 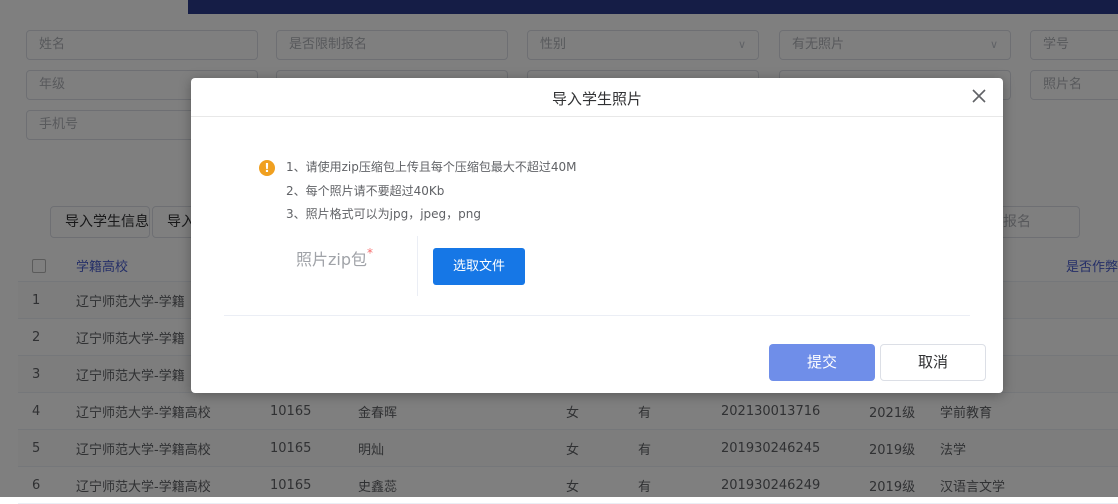 What do you see at coordinates (597, 315) in the screenshot?
I see `dialog-separator` at bounding box center [597, 315].